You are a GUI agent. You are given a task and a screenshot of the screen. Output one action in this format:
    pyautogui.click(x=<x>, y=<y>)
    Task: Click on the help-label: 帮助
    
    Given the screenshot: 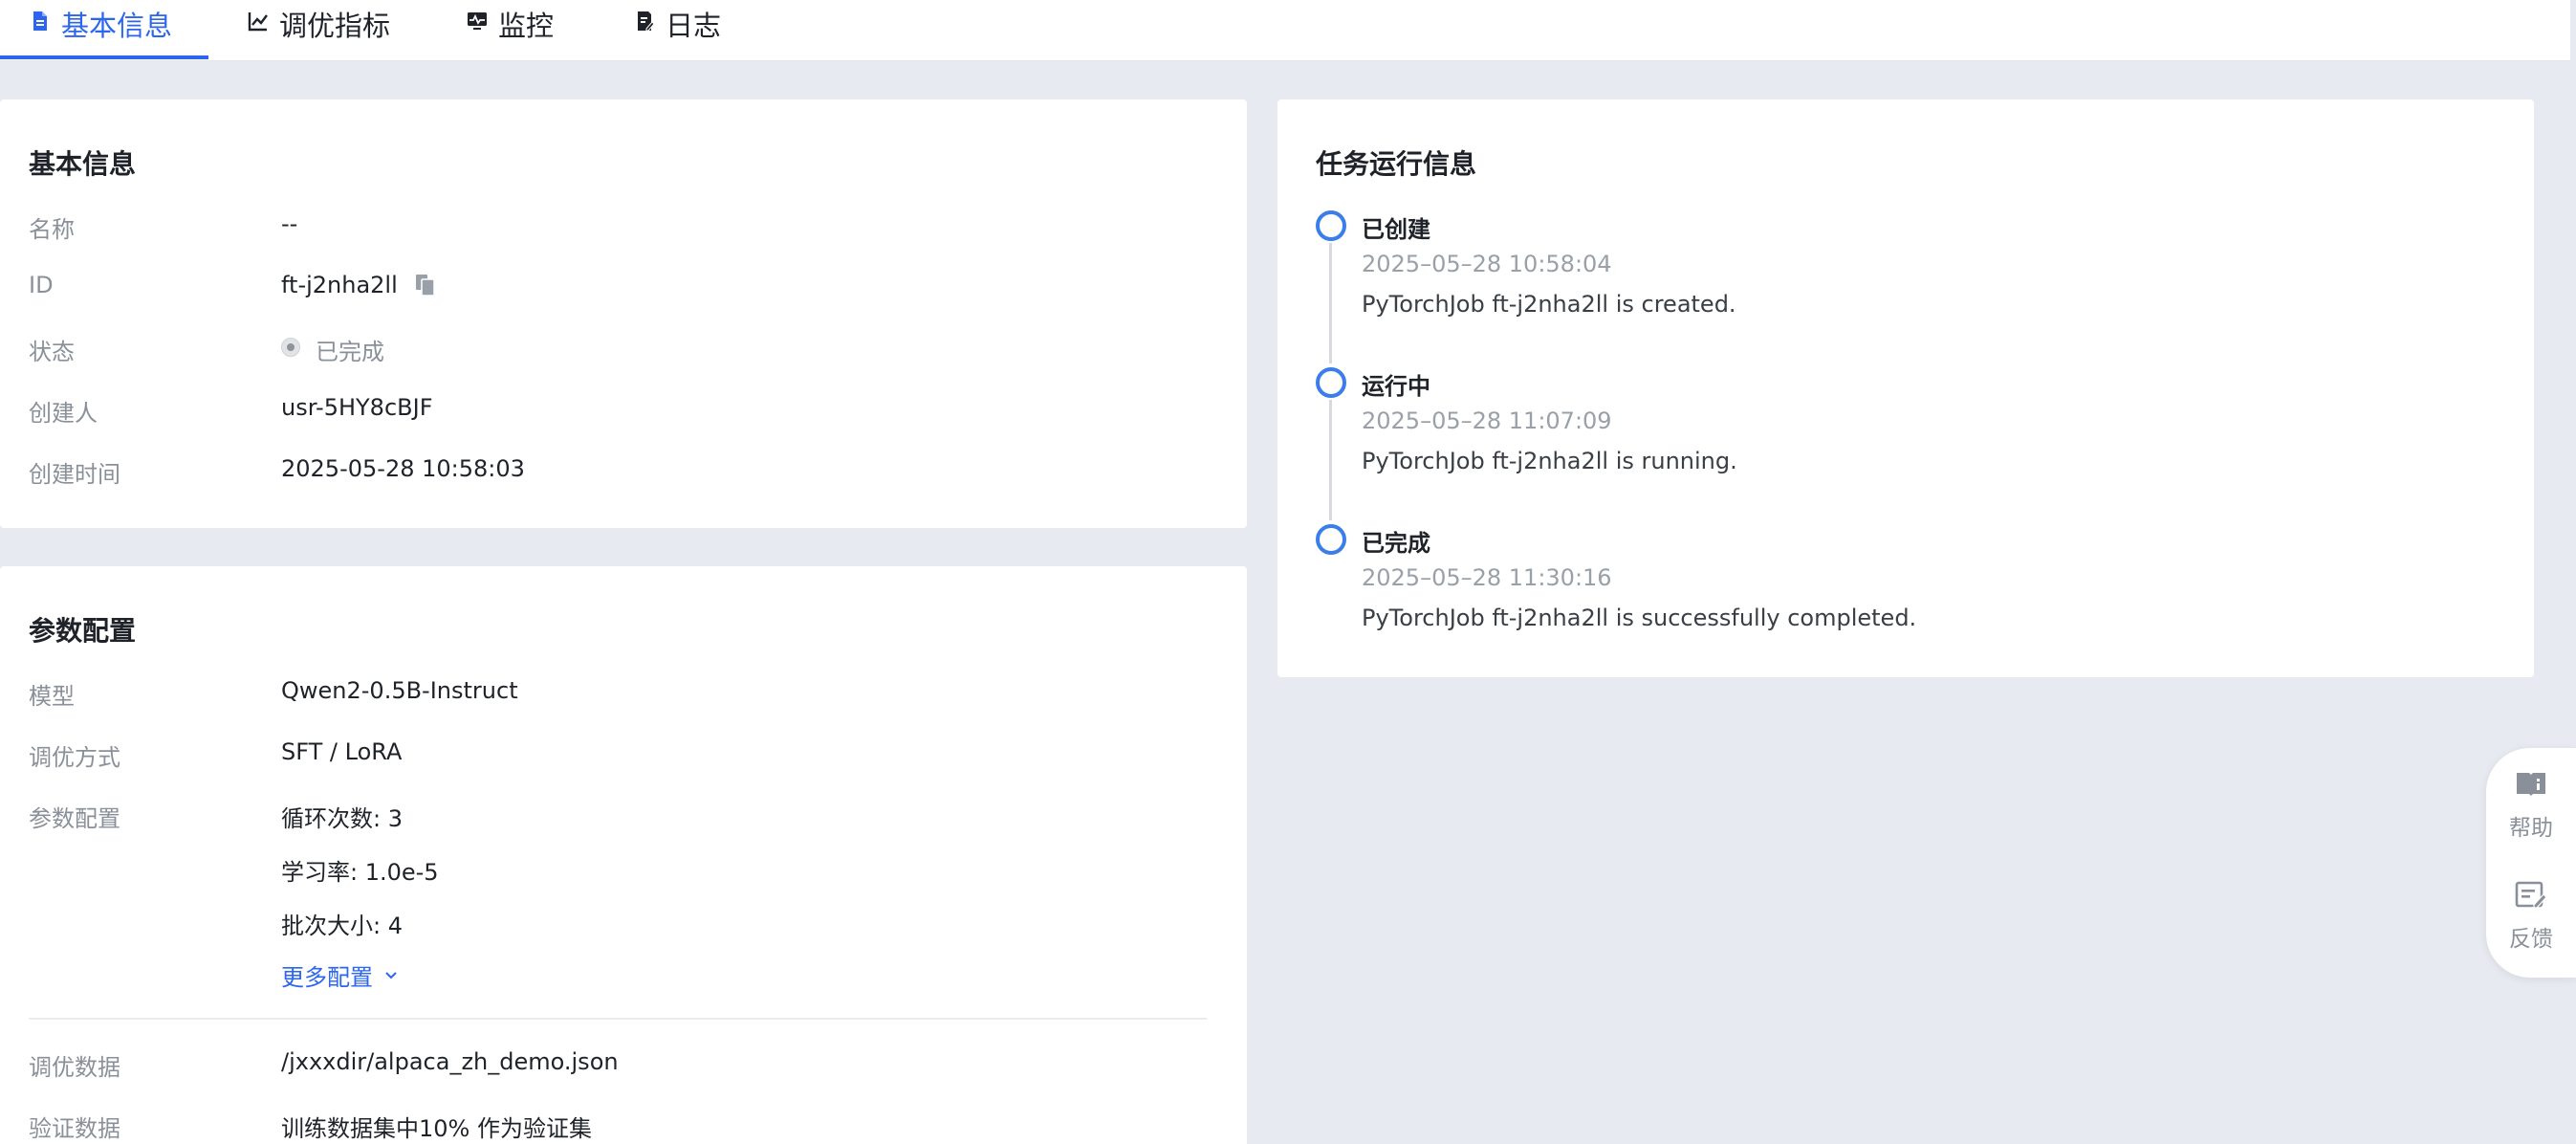 What is the action you would take?
    pyautogui.click(x=2531, y=828)
    